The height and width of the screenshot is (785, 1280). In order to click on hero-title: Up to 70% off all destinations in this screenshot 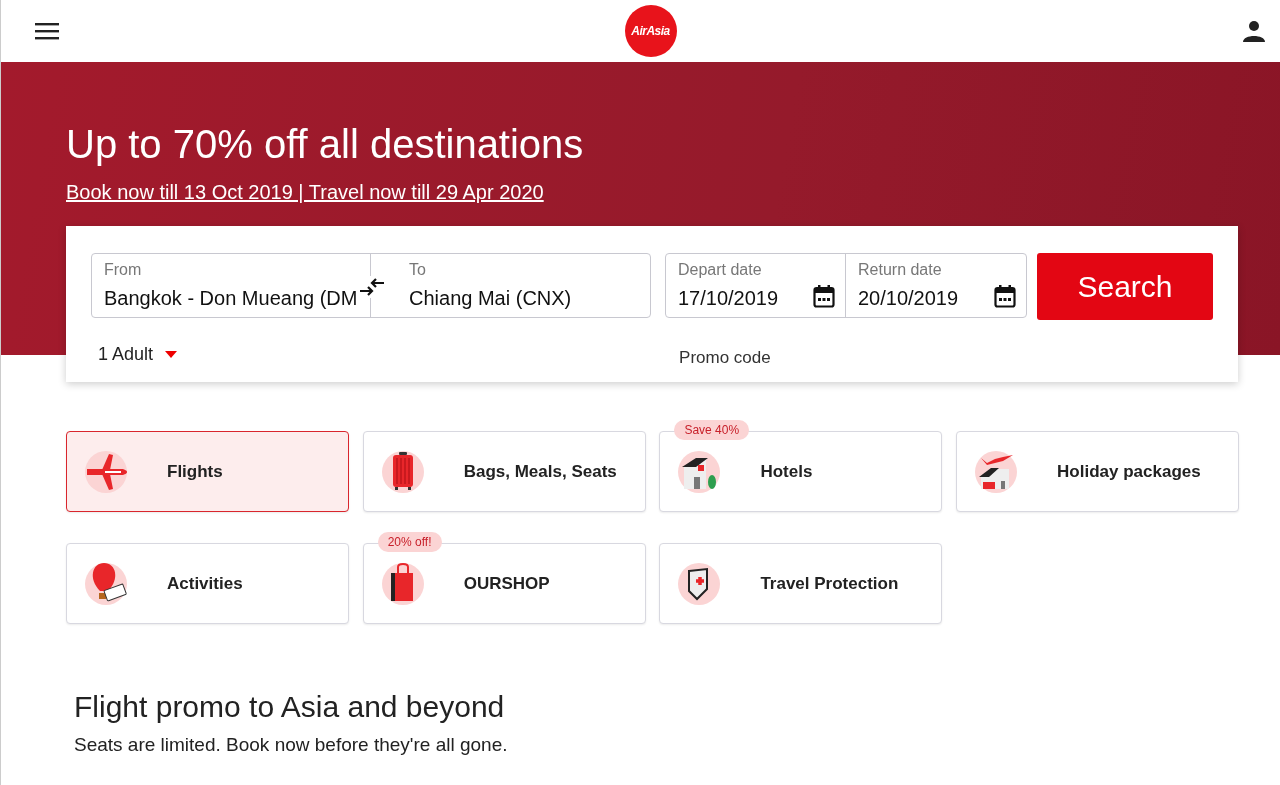, I will do `click(325, 144)`.